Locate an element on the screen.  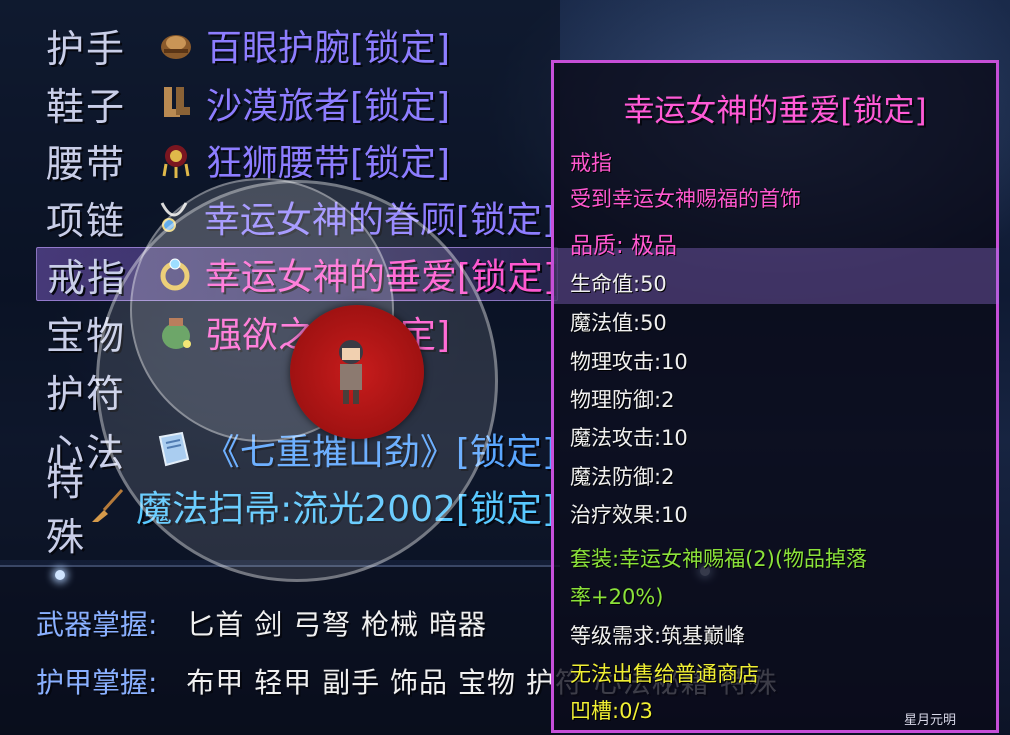
sell-restriction: 无法出售给普通商店 is located at coordinates (664, 674).